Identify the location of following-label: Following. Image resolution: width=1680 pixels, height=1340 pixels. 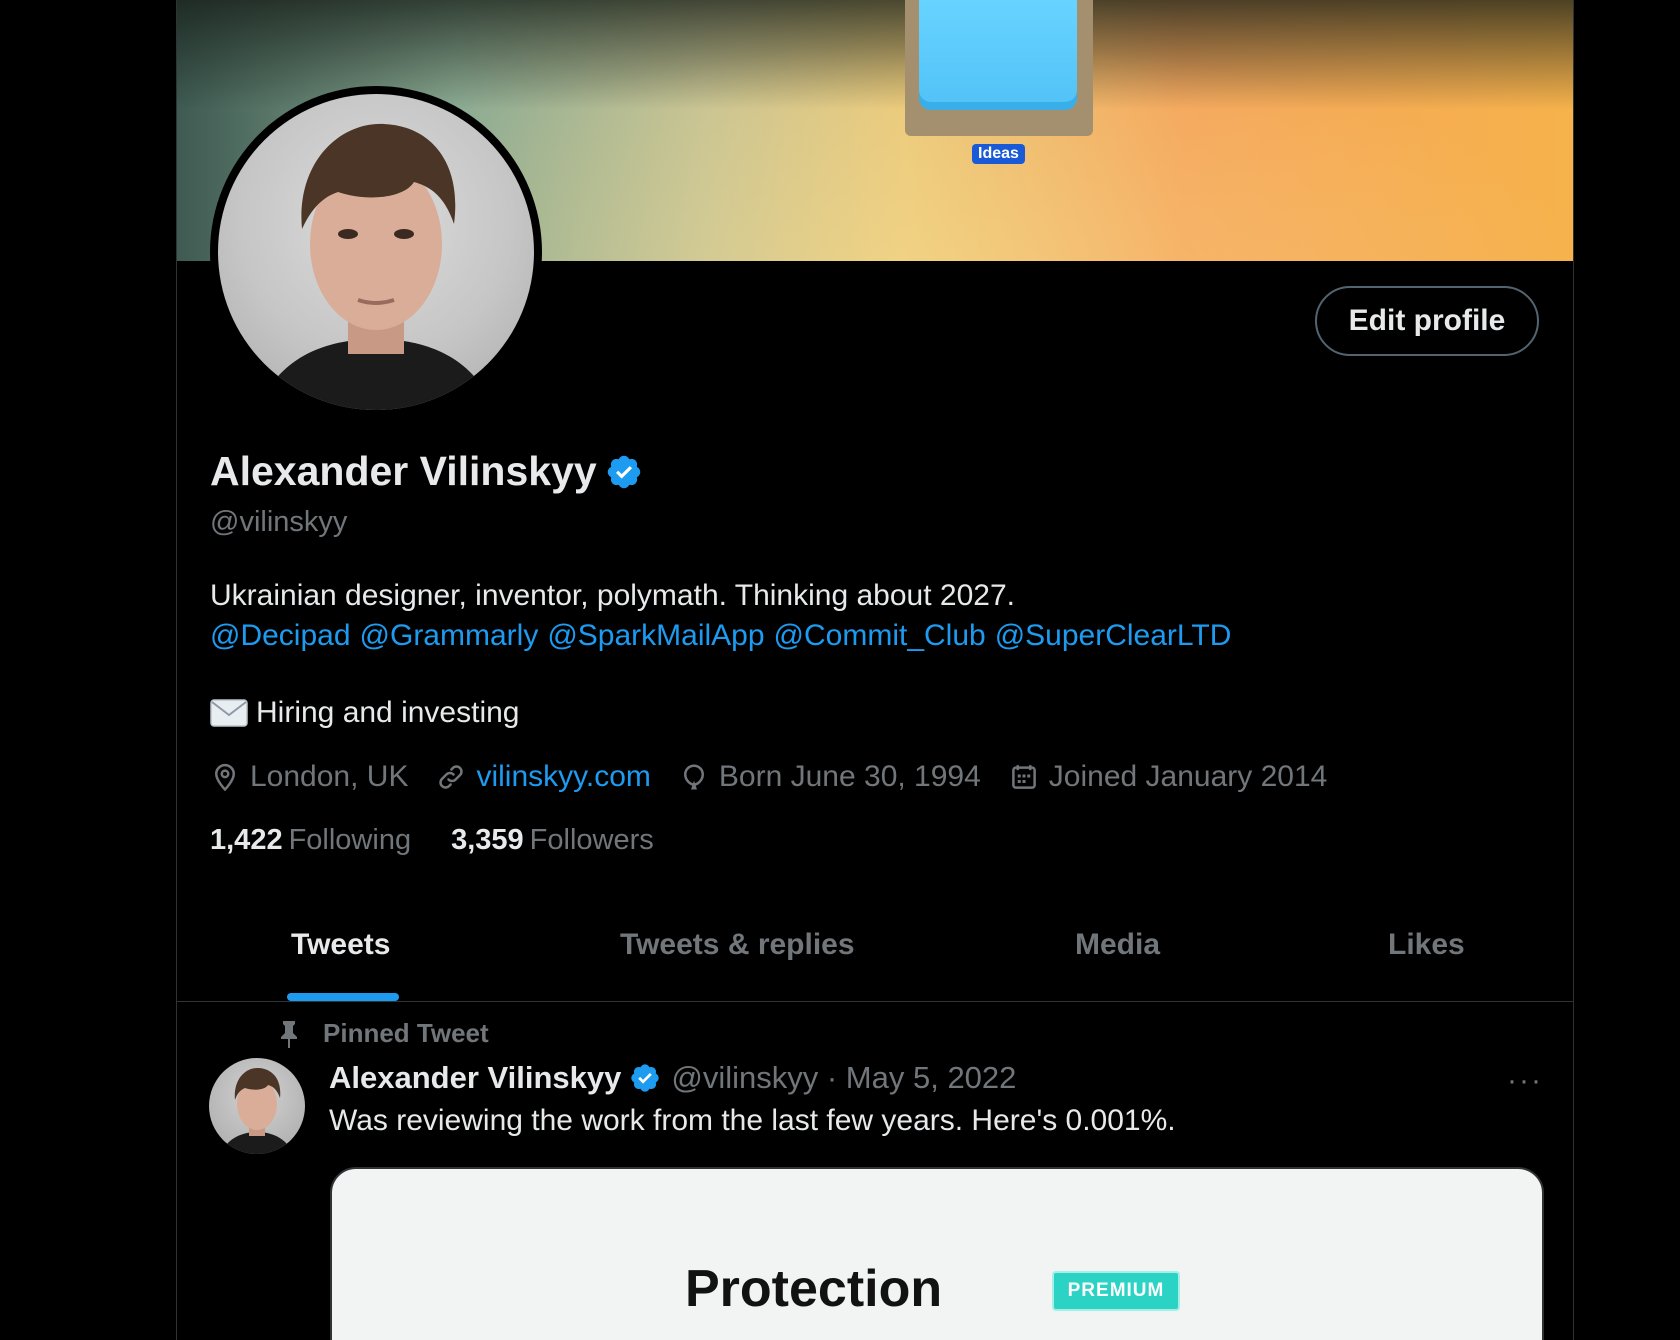
(350, 840).